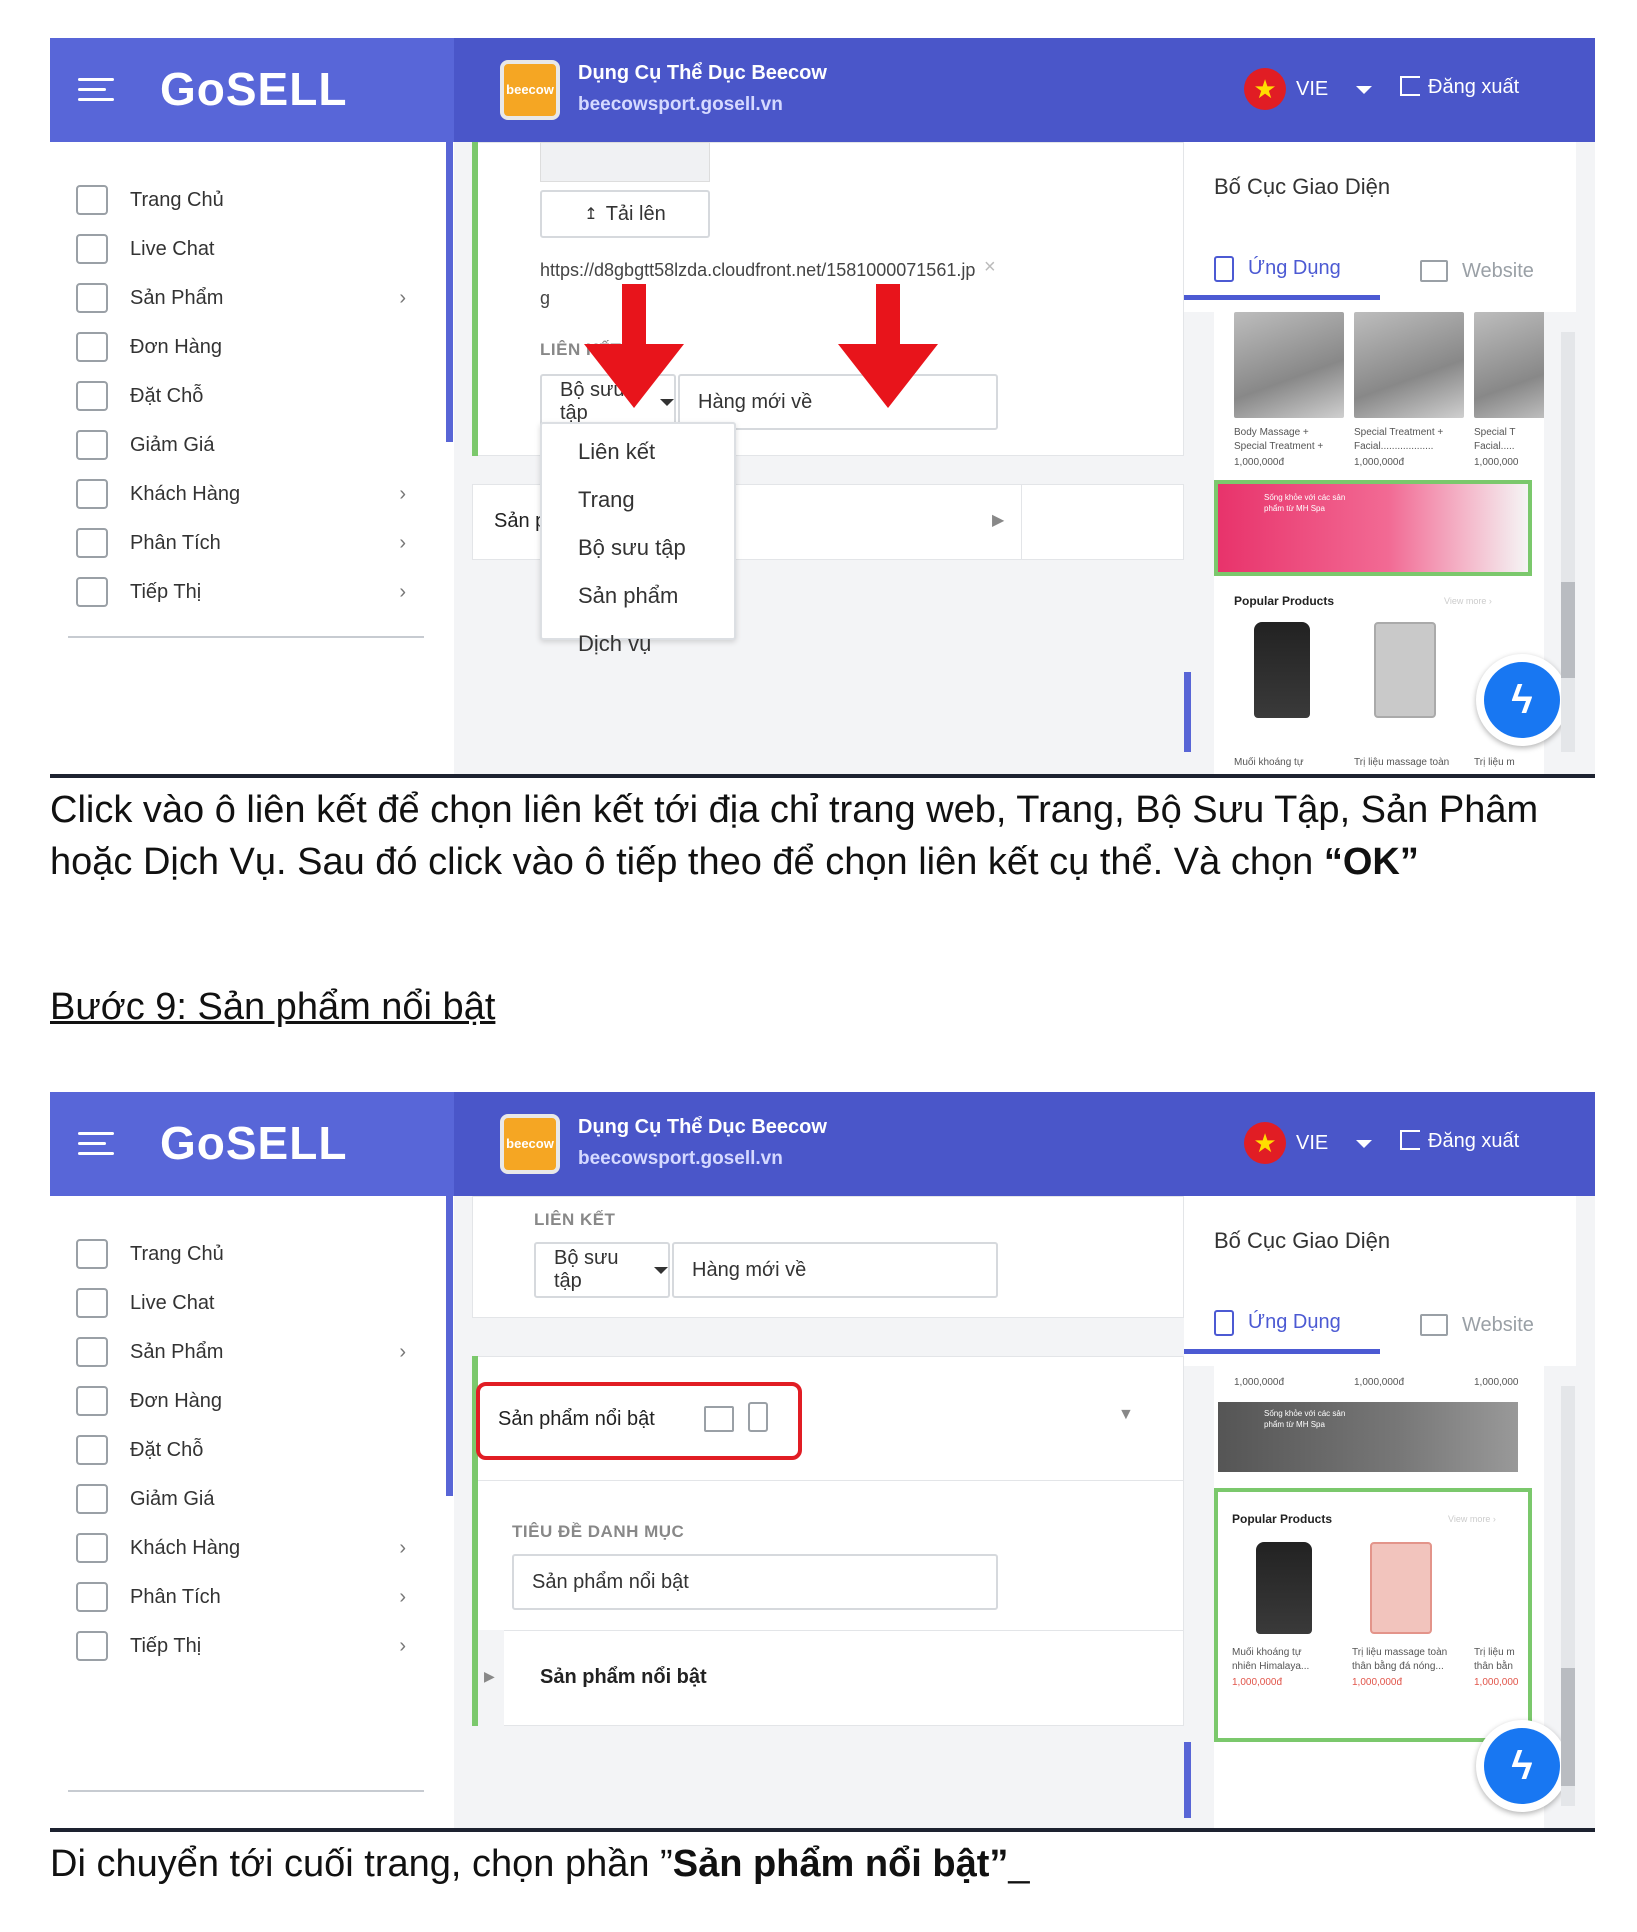 This screenshot has height=1932, width=1637. What do you see at coordinates (1224, 1322) in the screenshot?
I see `phone-icon` at bounding box center [1224, 1322].